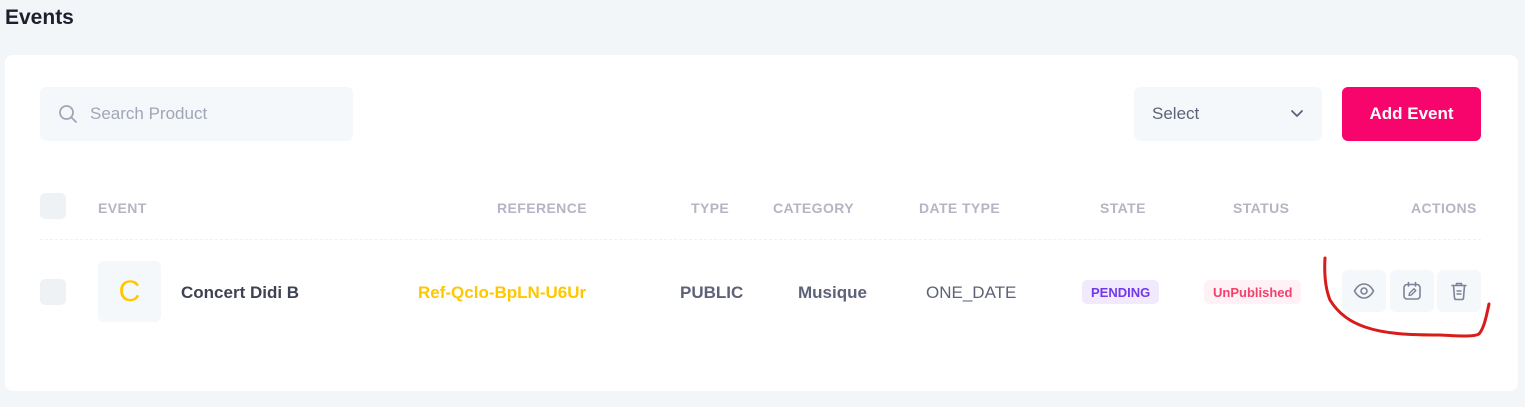 The image size is (1525, 407). I want to click on column-header-state: STATE, so click(1123, 208).